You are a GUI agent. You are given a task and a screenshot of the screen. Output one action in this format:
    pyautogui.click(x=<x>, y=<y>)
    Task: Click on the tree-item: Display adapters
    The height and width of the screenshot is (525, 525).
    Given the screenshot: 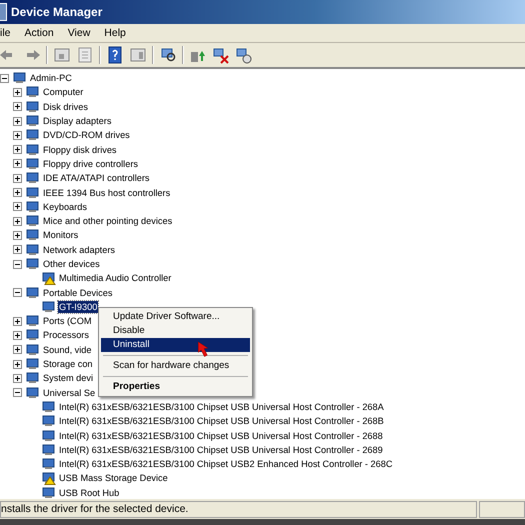 What is the action you would take?
    pyautogui.click(x=77, y=121)
    